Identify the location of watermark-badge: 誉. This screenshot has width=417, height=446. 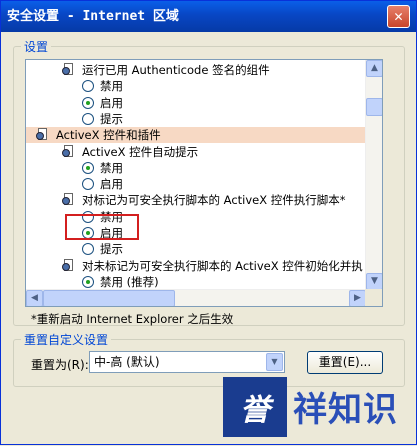
(255, 406).